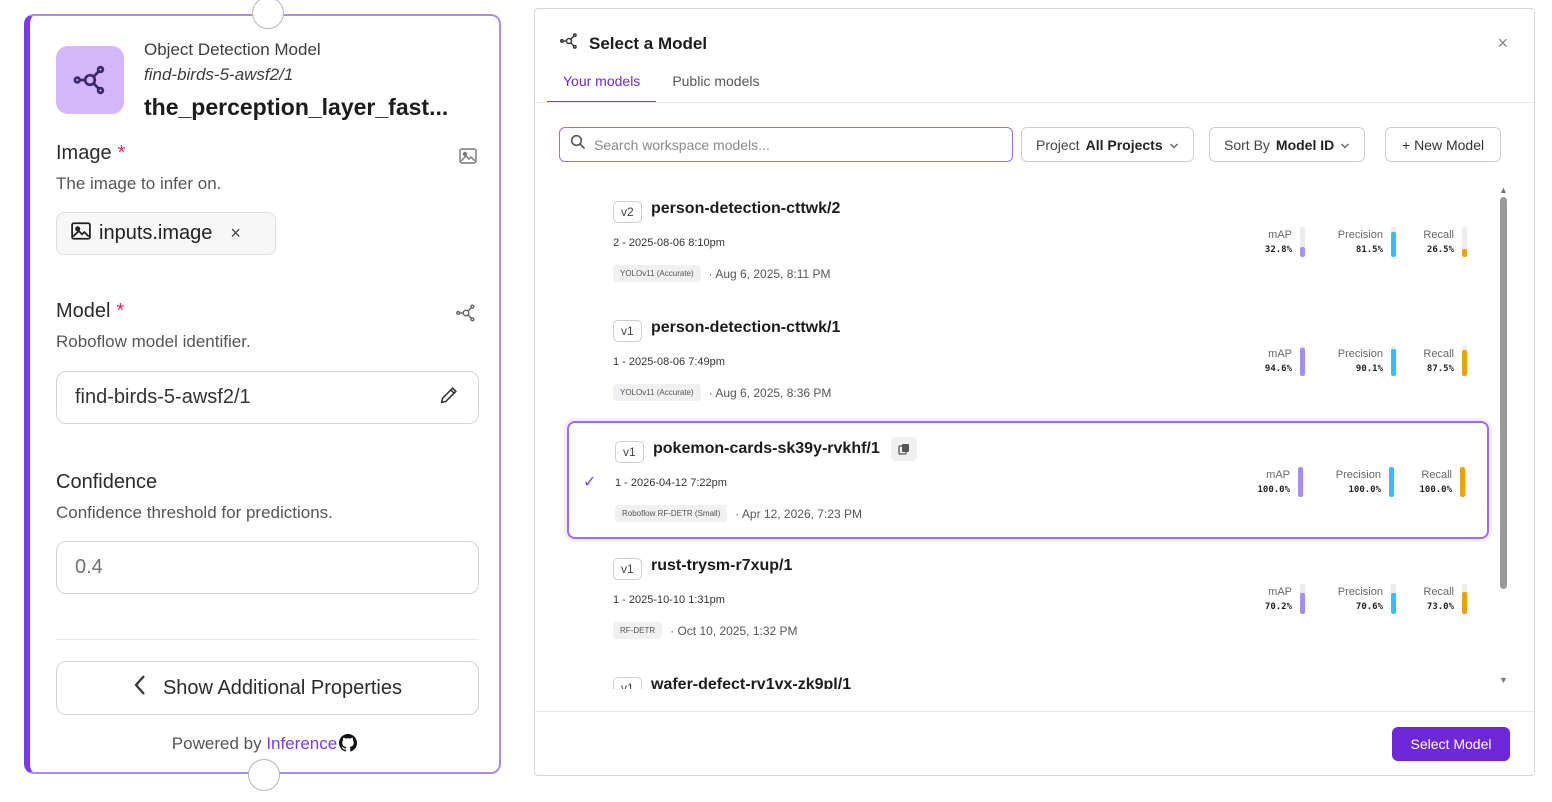 The image size is (1552, 802). What do you see at coordinates (1028, 674) in the screenshot?
I see `model-row: v1 wafer-defect-rv1vx-zk9pl/1` at bounding box center [1028, 674].